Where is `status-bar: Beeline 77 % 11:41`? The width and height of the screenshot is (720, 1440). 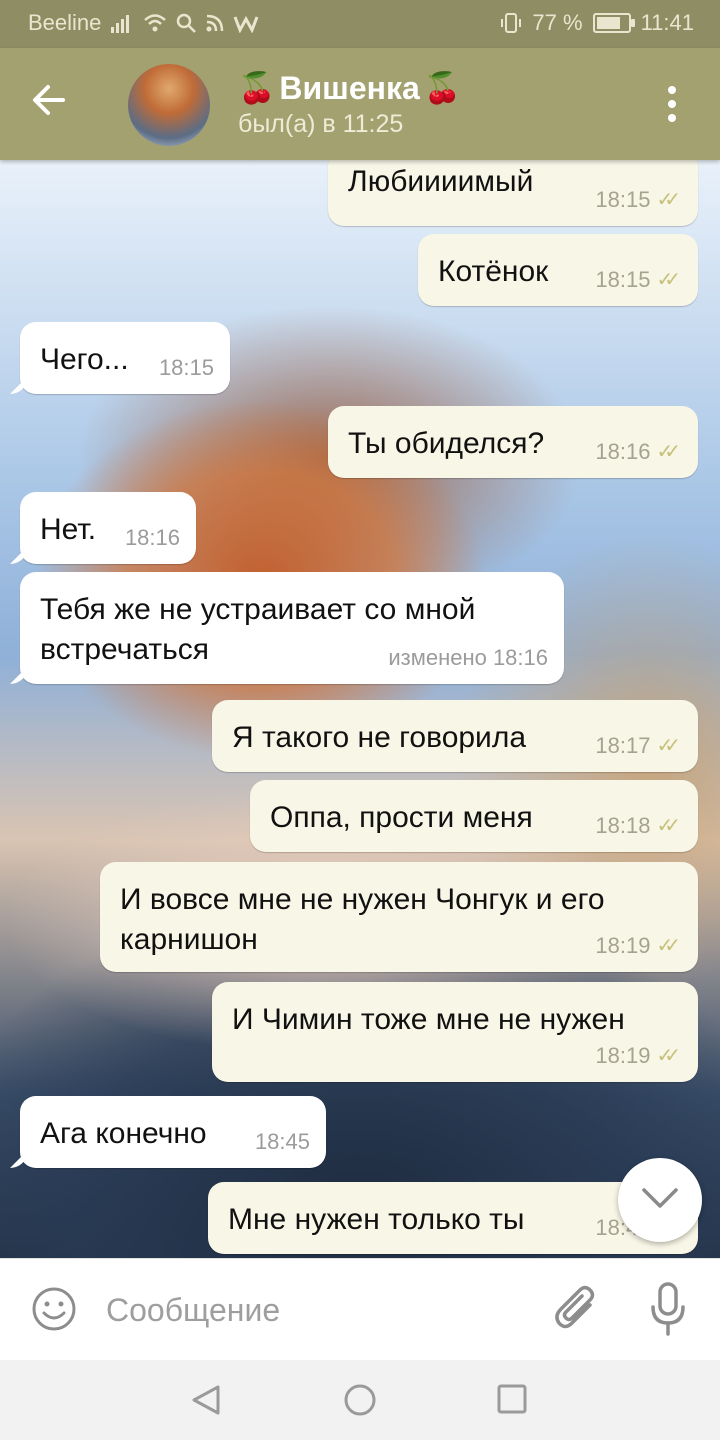
status-bar: Beeline 77 % 11:41 is located at coordinates (360, 24).